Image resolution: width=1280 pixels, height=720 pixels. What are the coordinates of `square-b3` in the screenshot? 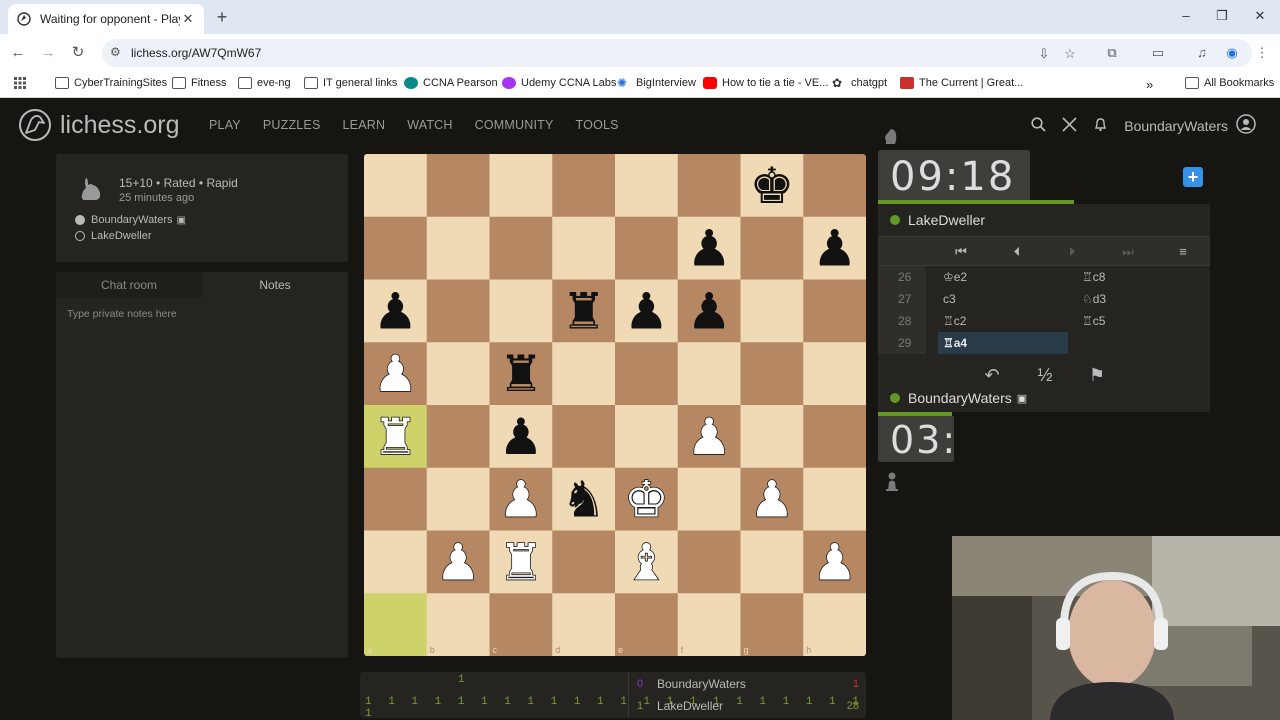 It's located at (458, 499).